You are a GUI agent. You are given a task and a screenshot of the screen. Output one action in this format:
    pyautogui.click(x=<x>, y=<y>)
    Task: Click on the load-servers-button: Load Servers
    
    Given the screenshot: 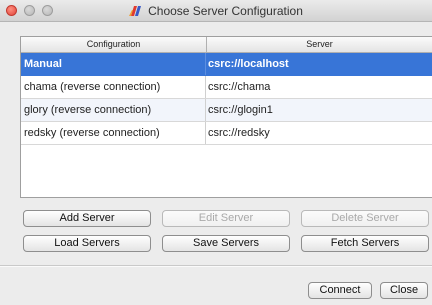 What is the action you would take?
    pyautogui.click(x=87, y=243)
    